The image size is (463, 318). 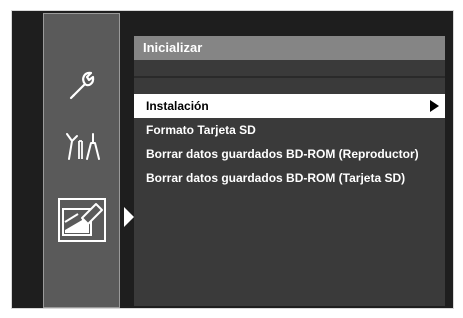 I want to click on selection-pointer-icon, so click(x=129, y=217).